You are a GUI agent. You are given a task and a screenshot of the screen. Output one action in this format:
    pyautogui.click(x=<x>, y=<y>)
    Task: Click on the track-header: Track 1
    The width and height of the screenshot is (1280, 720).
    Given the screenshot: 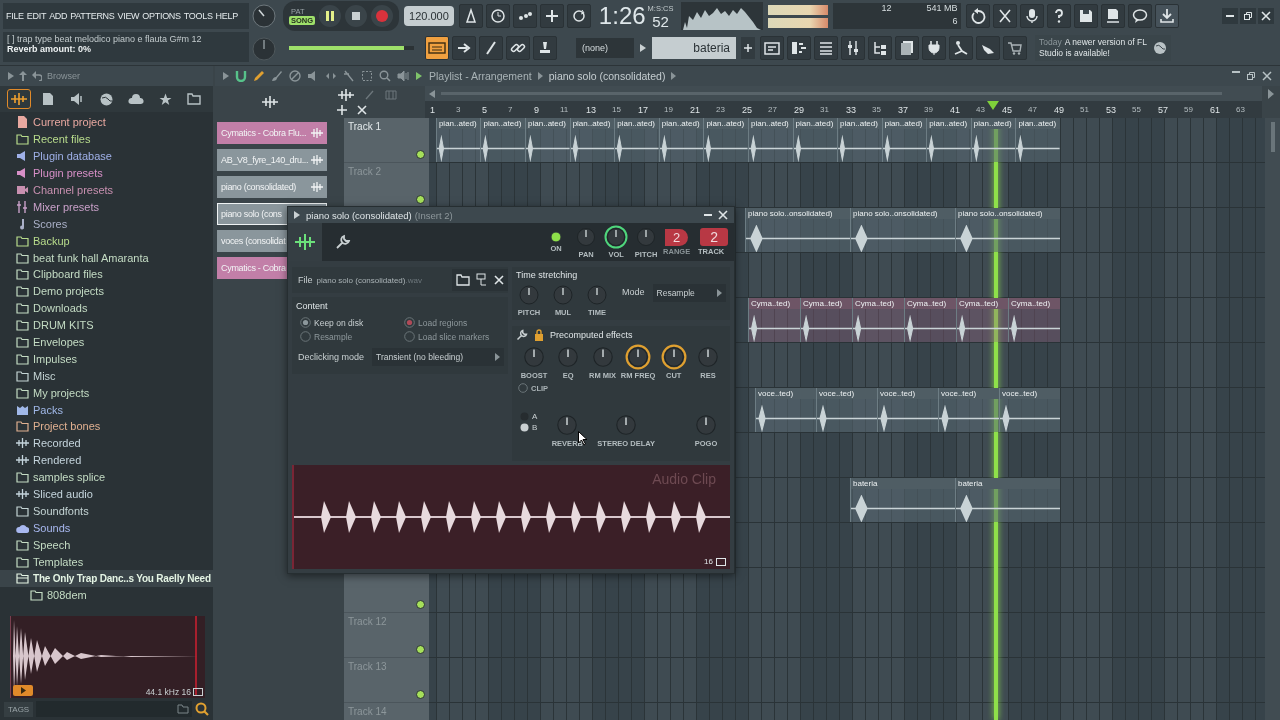 What is the action you would take?
    pyautogui.click(x=386, y=140)
    